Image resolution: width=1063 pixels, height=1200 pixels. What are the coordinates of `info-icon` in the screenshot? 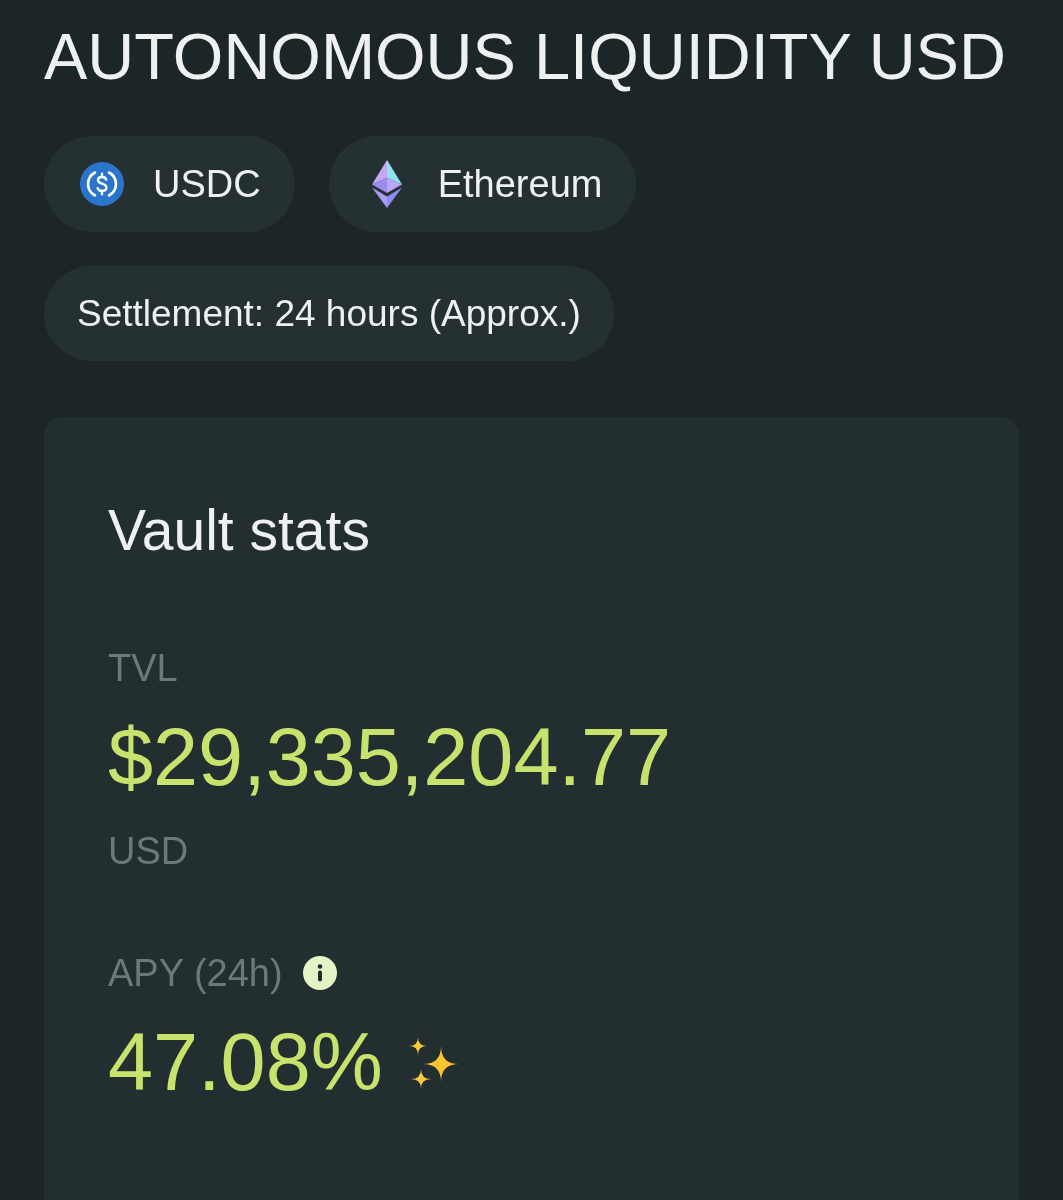 It's located at (319, 973).